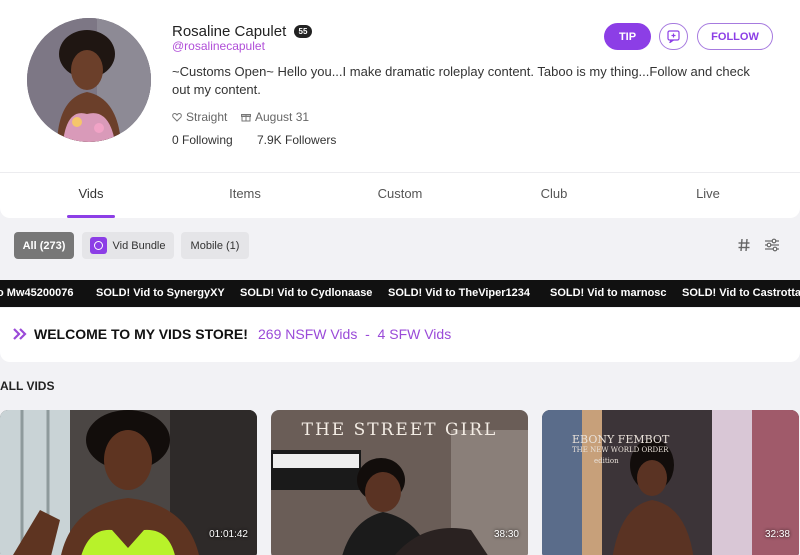 The height and width of the screenshot is (555, 800). I want to click on video-caption-line: THE NEW WORLD ORDER, so click(620, 450).